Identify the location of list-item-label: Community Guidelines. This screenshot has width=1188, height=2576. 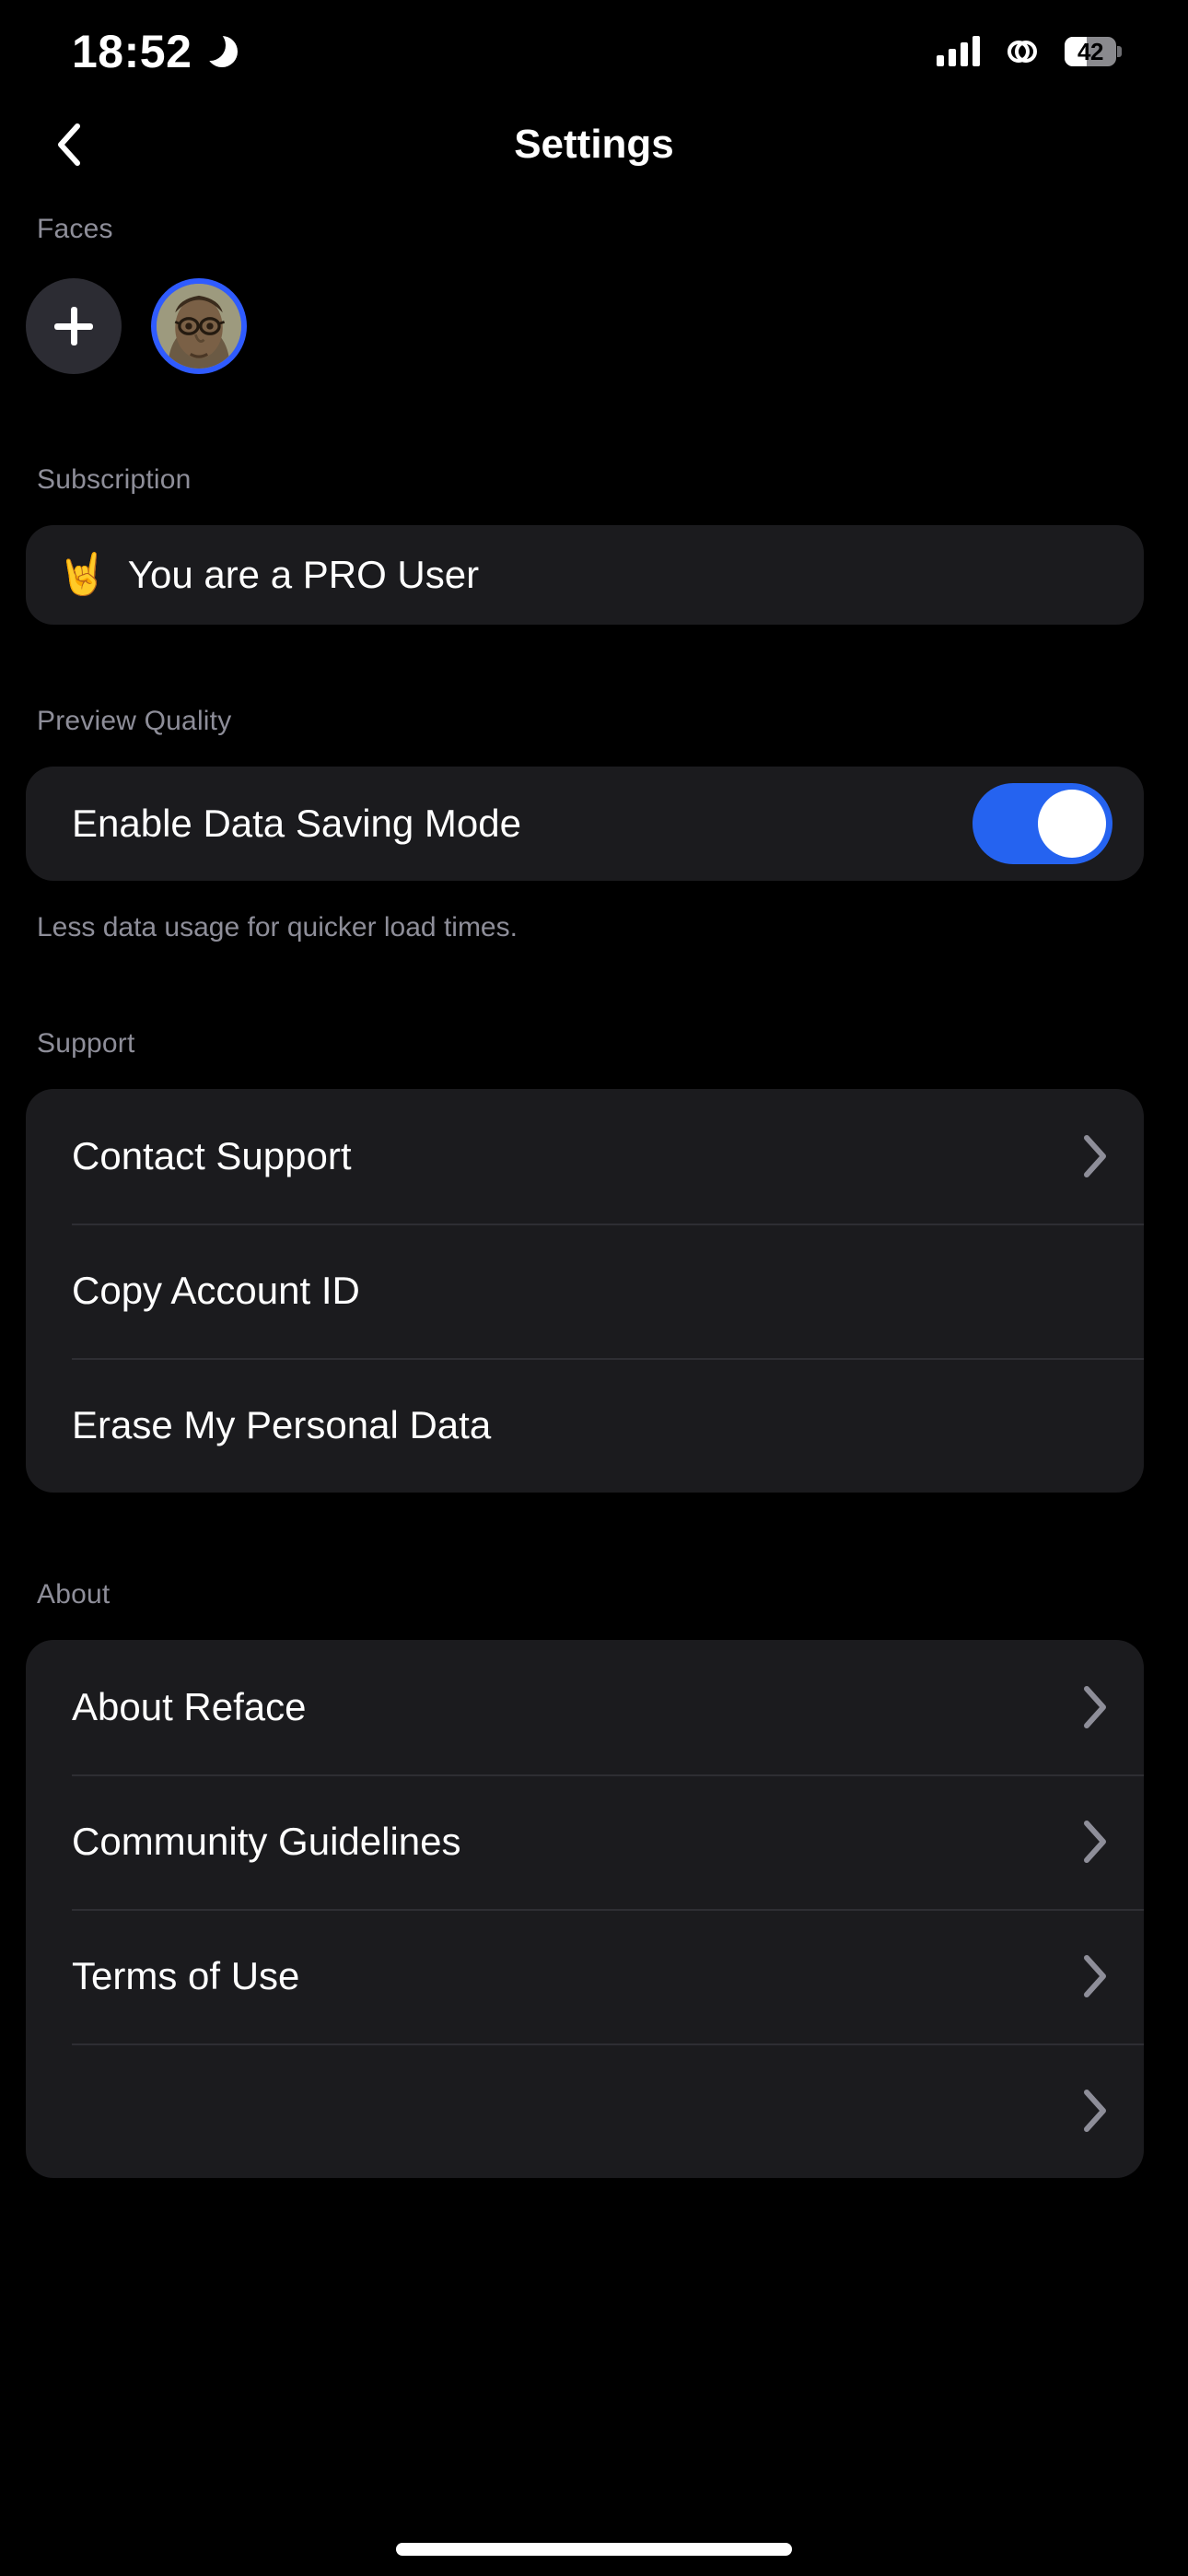
(266, 1841).